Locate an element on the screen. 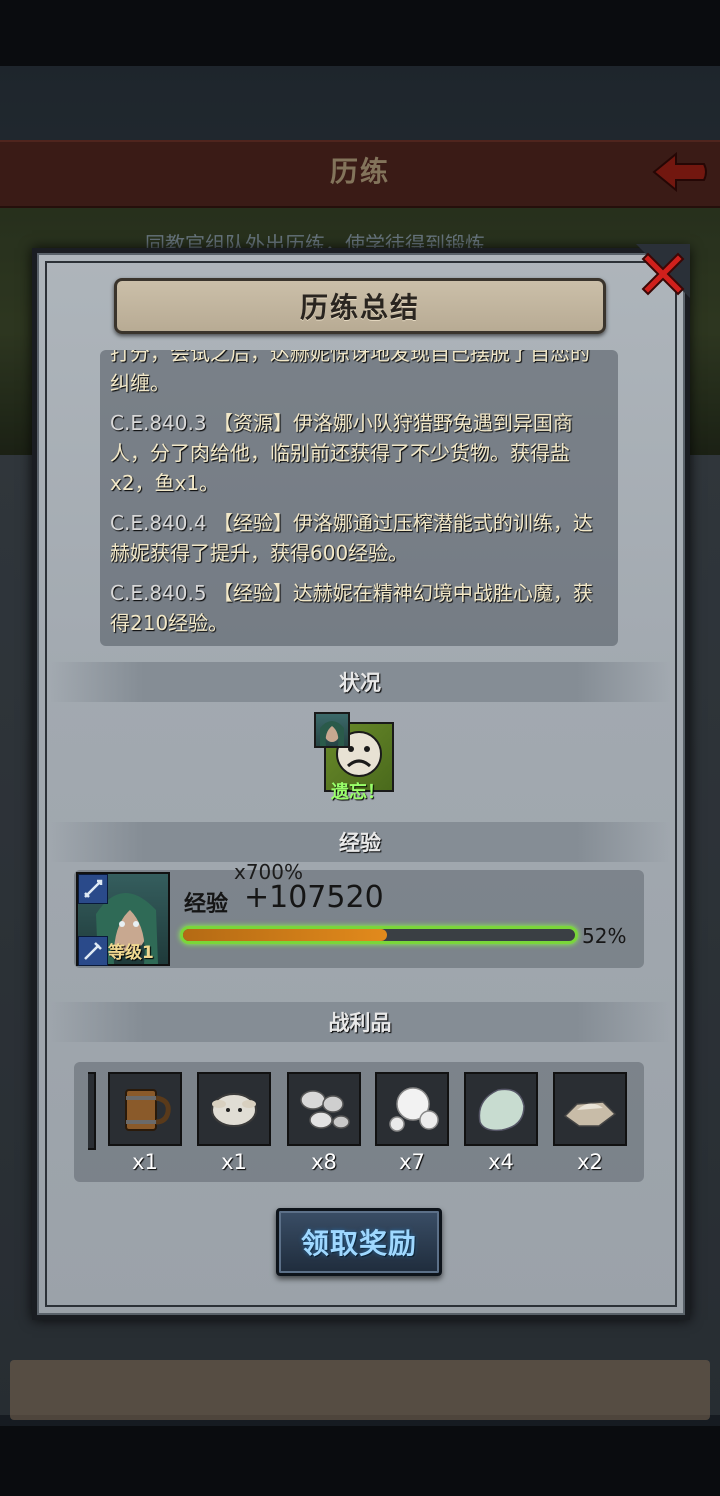 This screenshot has height=1496, width=720. modal-title: 历练总结 is located at coordinates (359, 307).